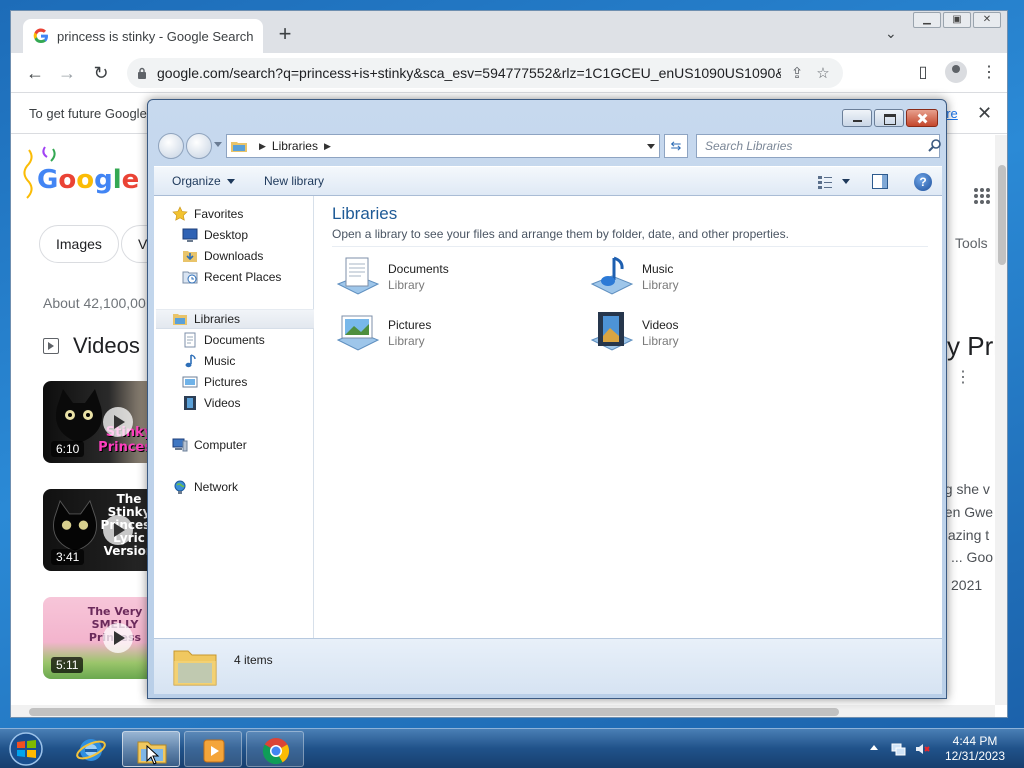  I want to click on maximize-button, so click(889, 118).